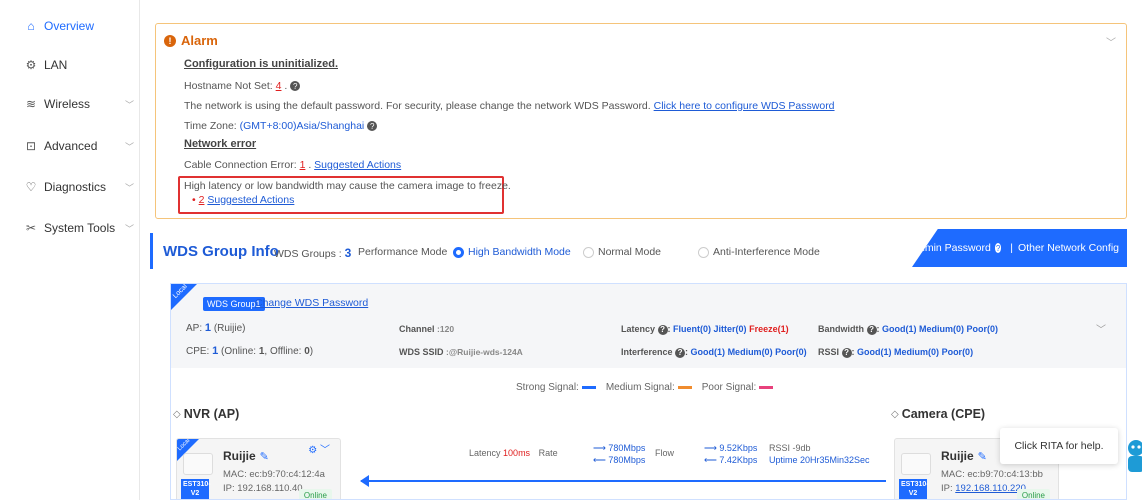 This screenshot has width=1142, height=500. I want to click on link-stats: RSSI -9db Uptime 20Hr35Min32Sec, so click(819, 454).